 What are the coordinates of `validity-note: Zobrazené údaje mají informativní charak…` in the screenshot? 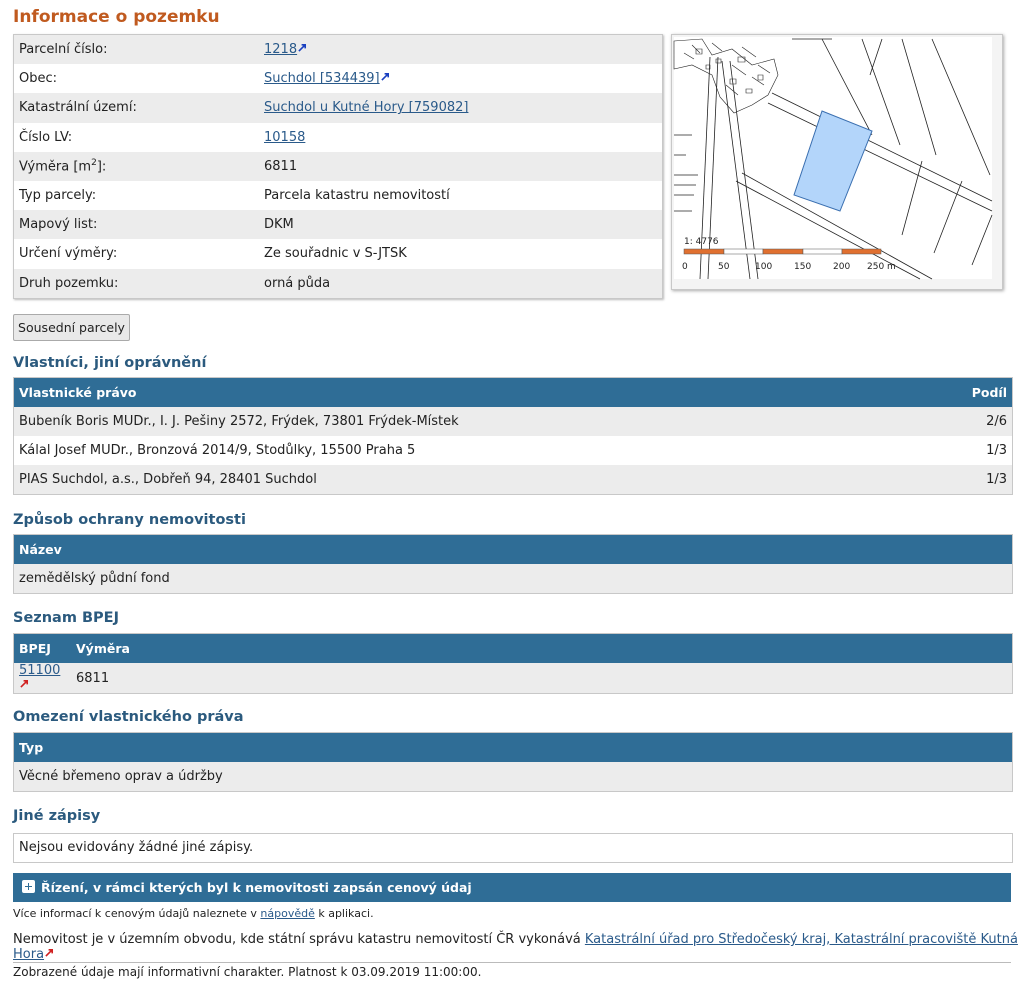 It's located at (247, 972).